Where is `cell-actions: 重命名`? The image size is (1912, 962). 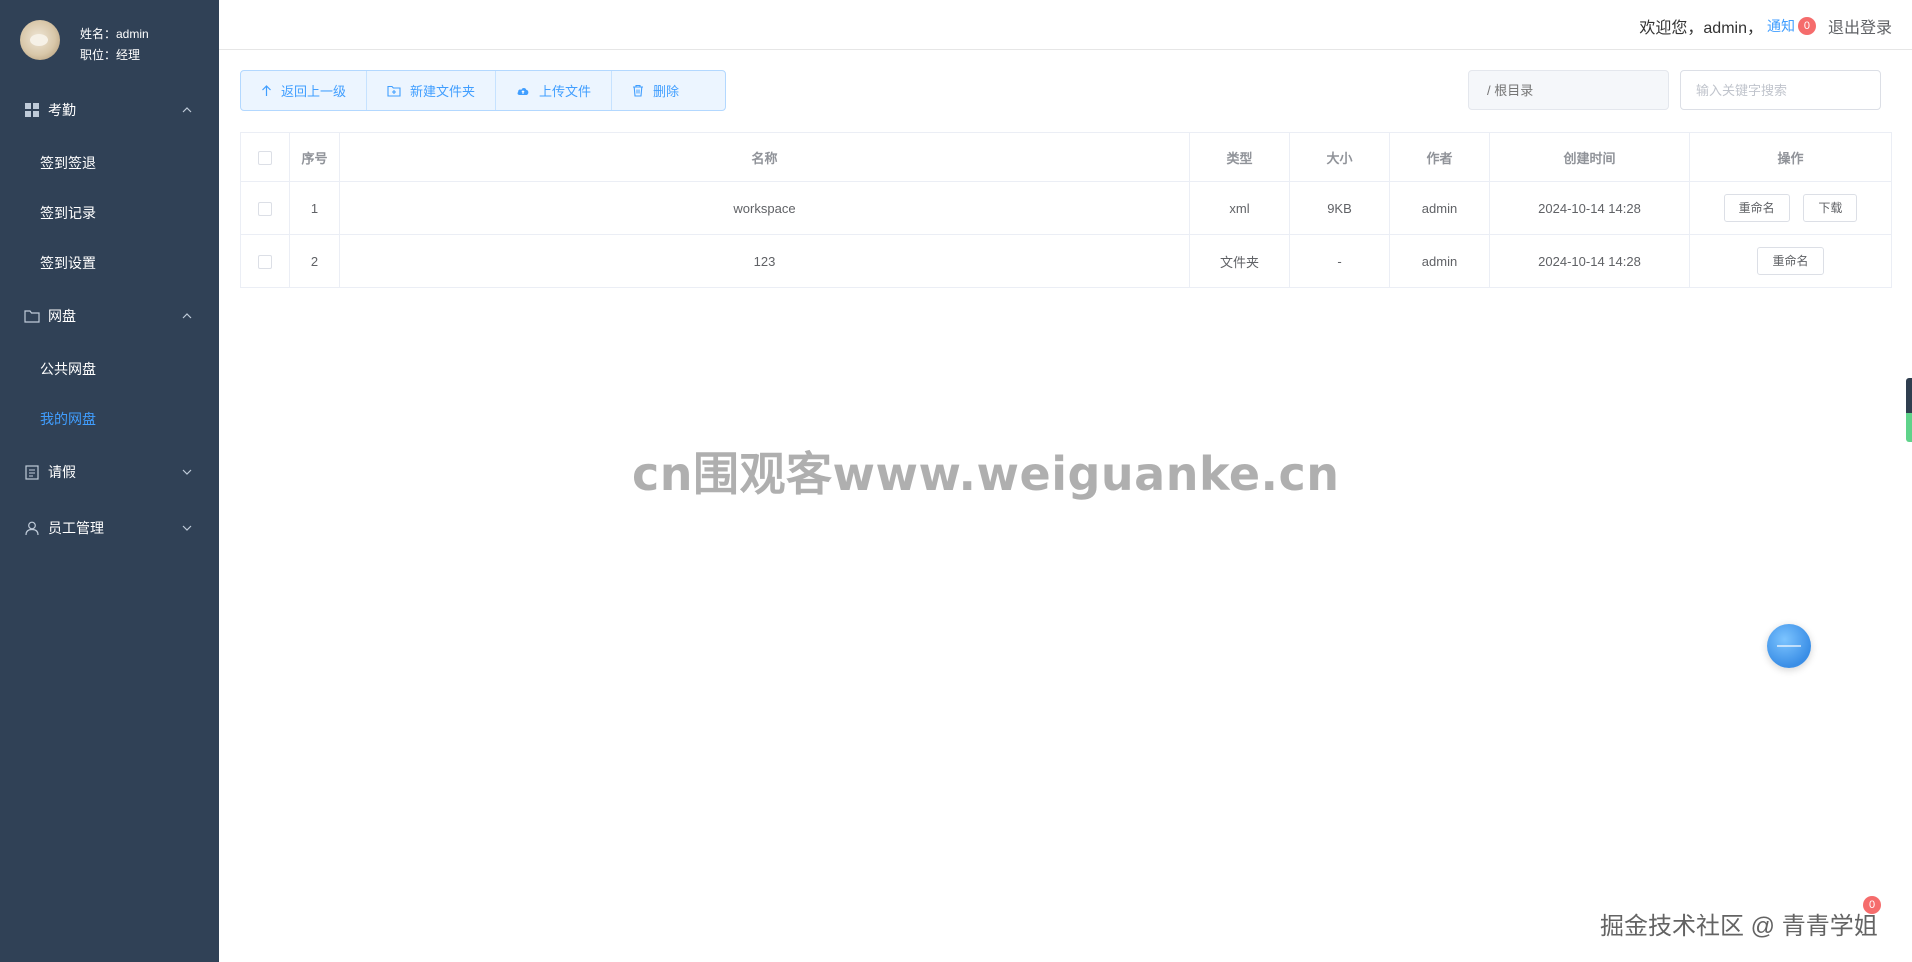 cell-actions: 重命名 is located at coordinates (1790, 261).